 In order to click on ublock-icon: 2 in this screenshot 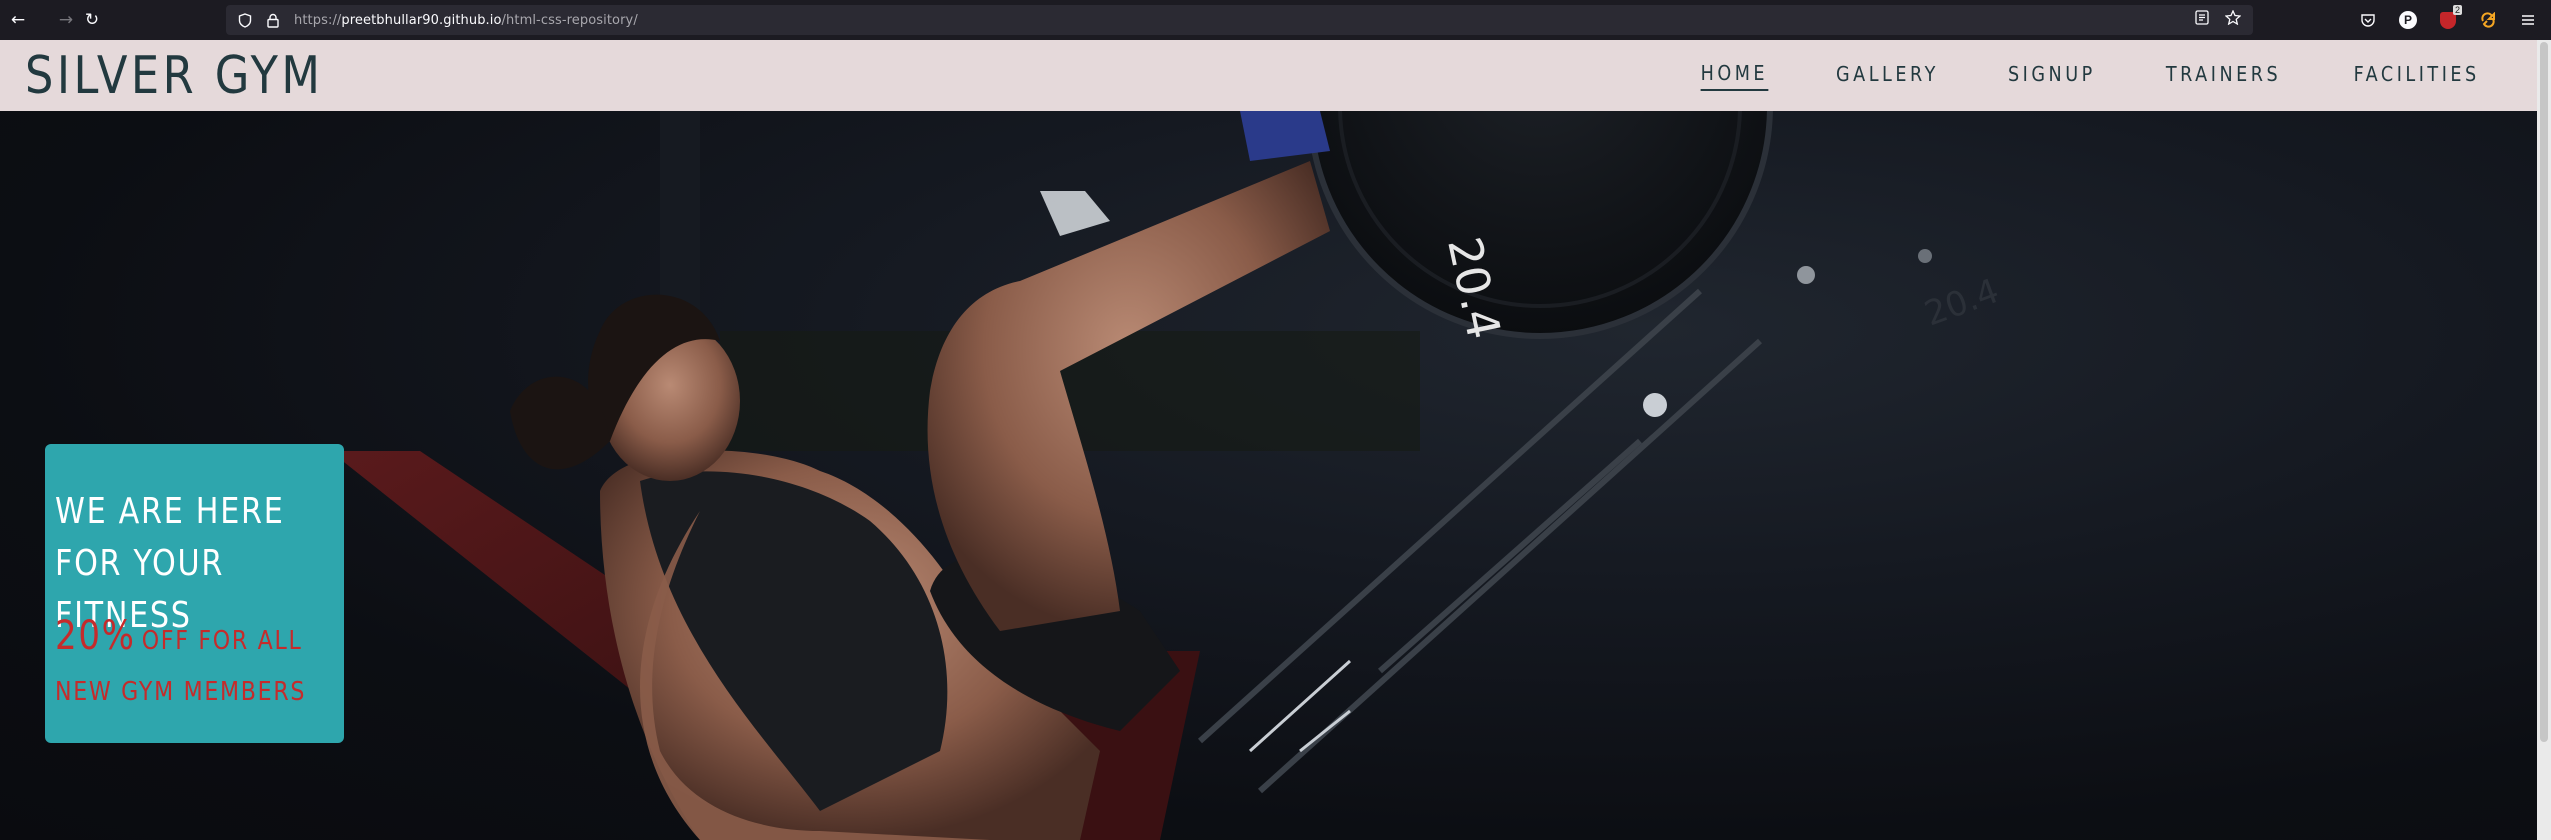, I will do `click(2448, 19)`.